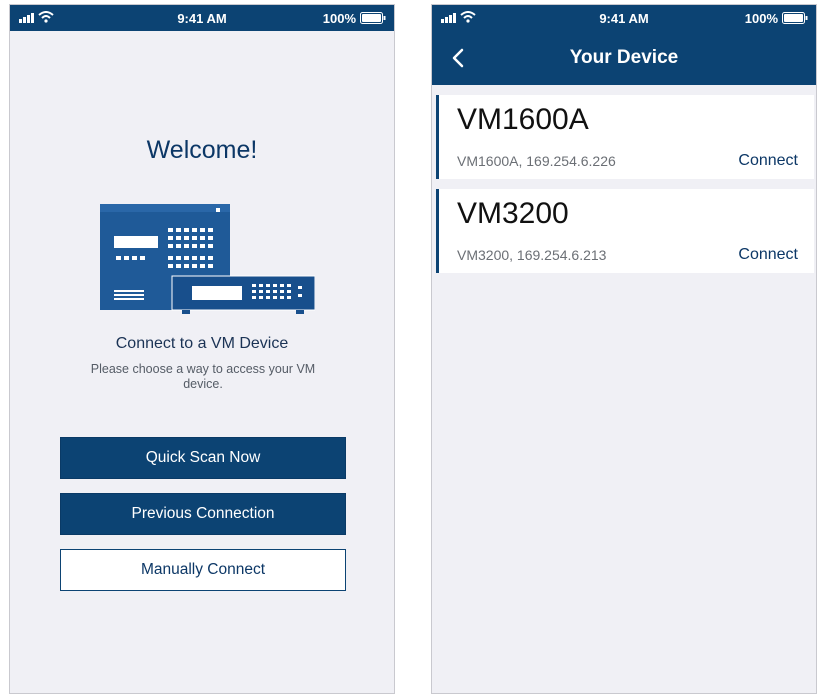  Describe the element at coordinates (203, 570) in the screenshot. I see `manually-connect-button: Manually Connect` at that location.